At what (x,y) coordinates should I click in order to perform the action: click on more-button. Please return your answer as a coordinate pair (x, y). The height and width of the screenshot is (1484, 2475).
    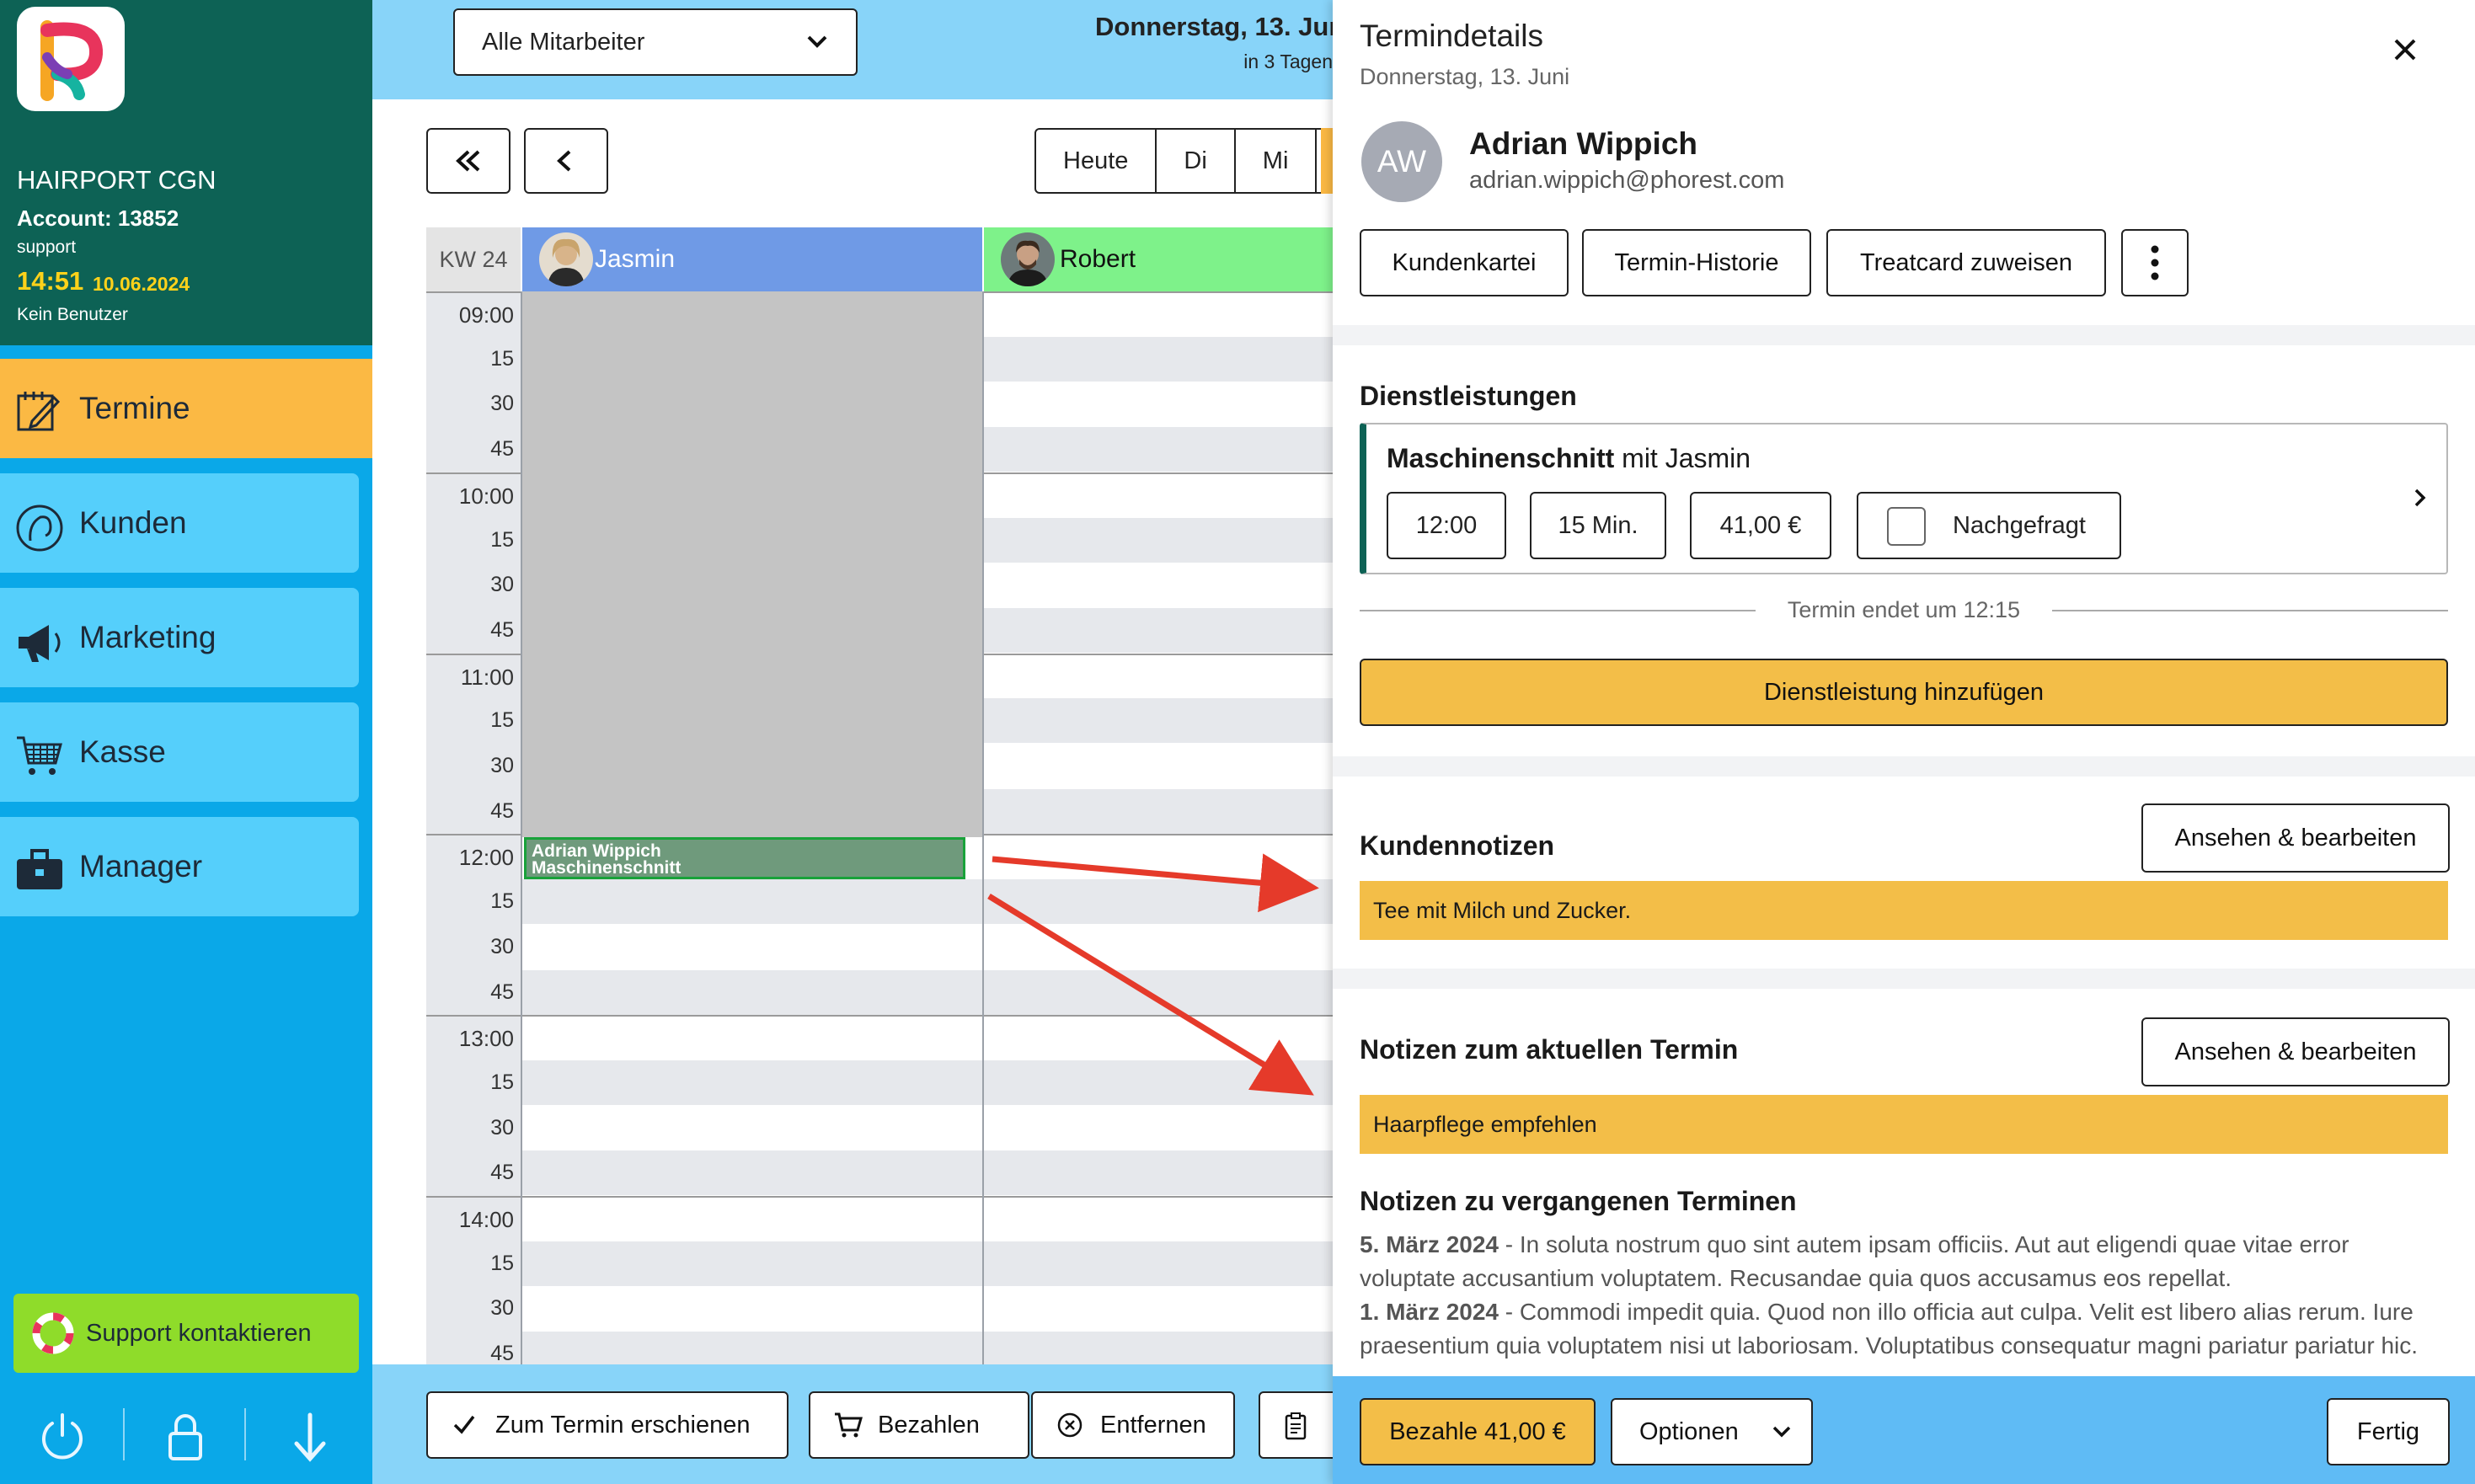
    Looking at the image, I should click on (2155, 263).